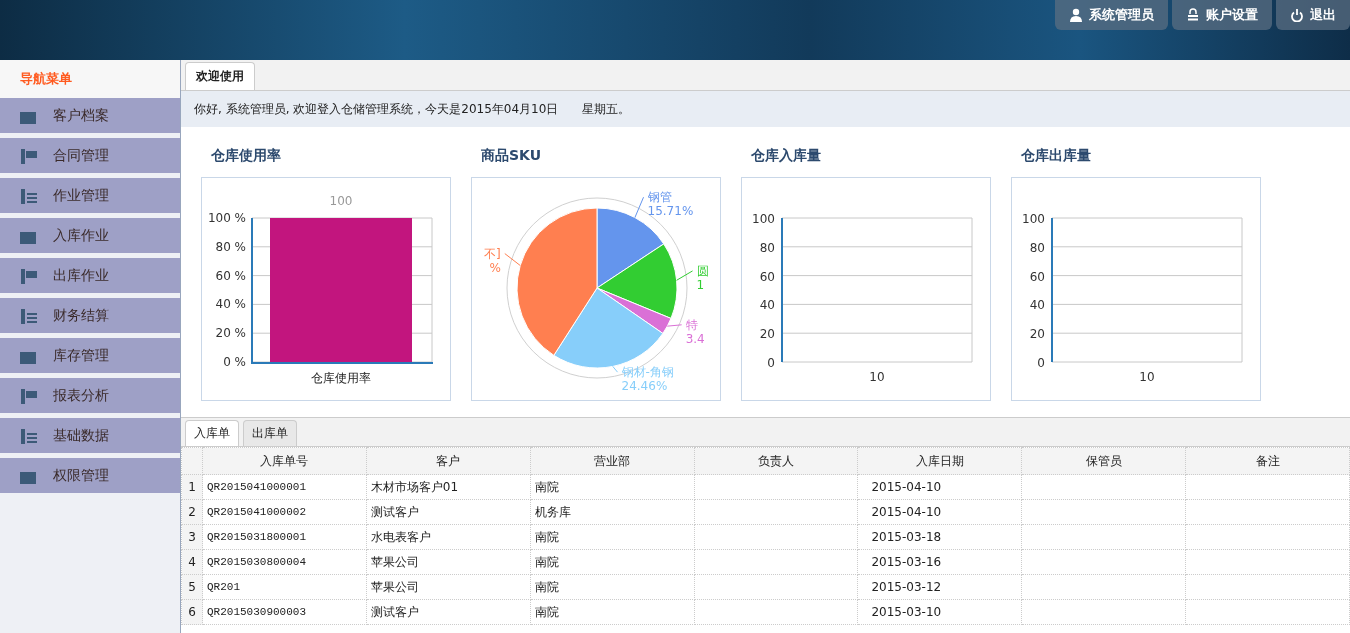 Image resolution: width=1350 pixels, height=633 pixels. What do you see at coordinates (284, 512) in the screenshot?
I see `table-cell: QR2015041000002` at bounding box center [284, 512].